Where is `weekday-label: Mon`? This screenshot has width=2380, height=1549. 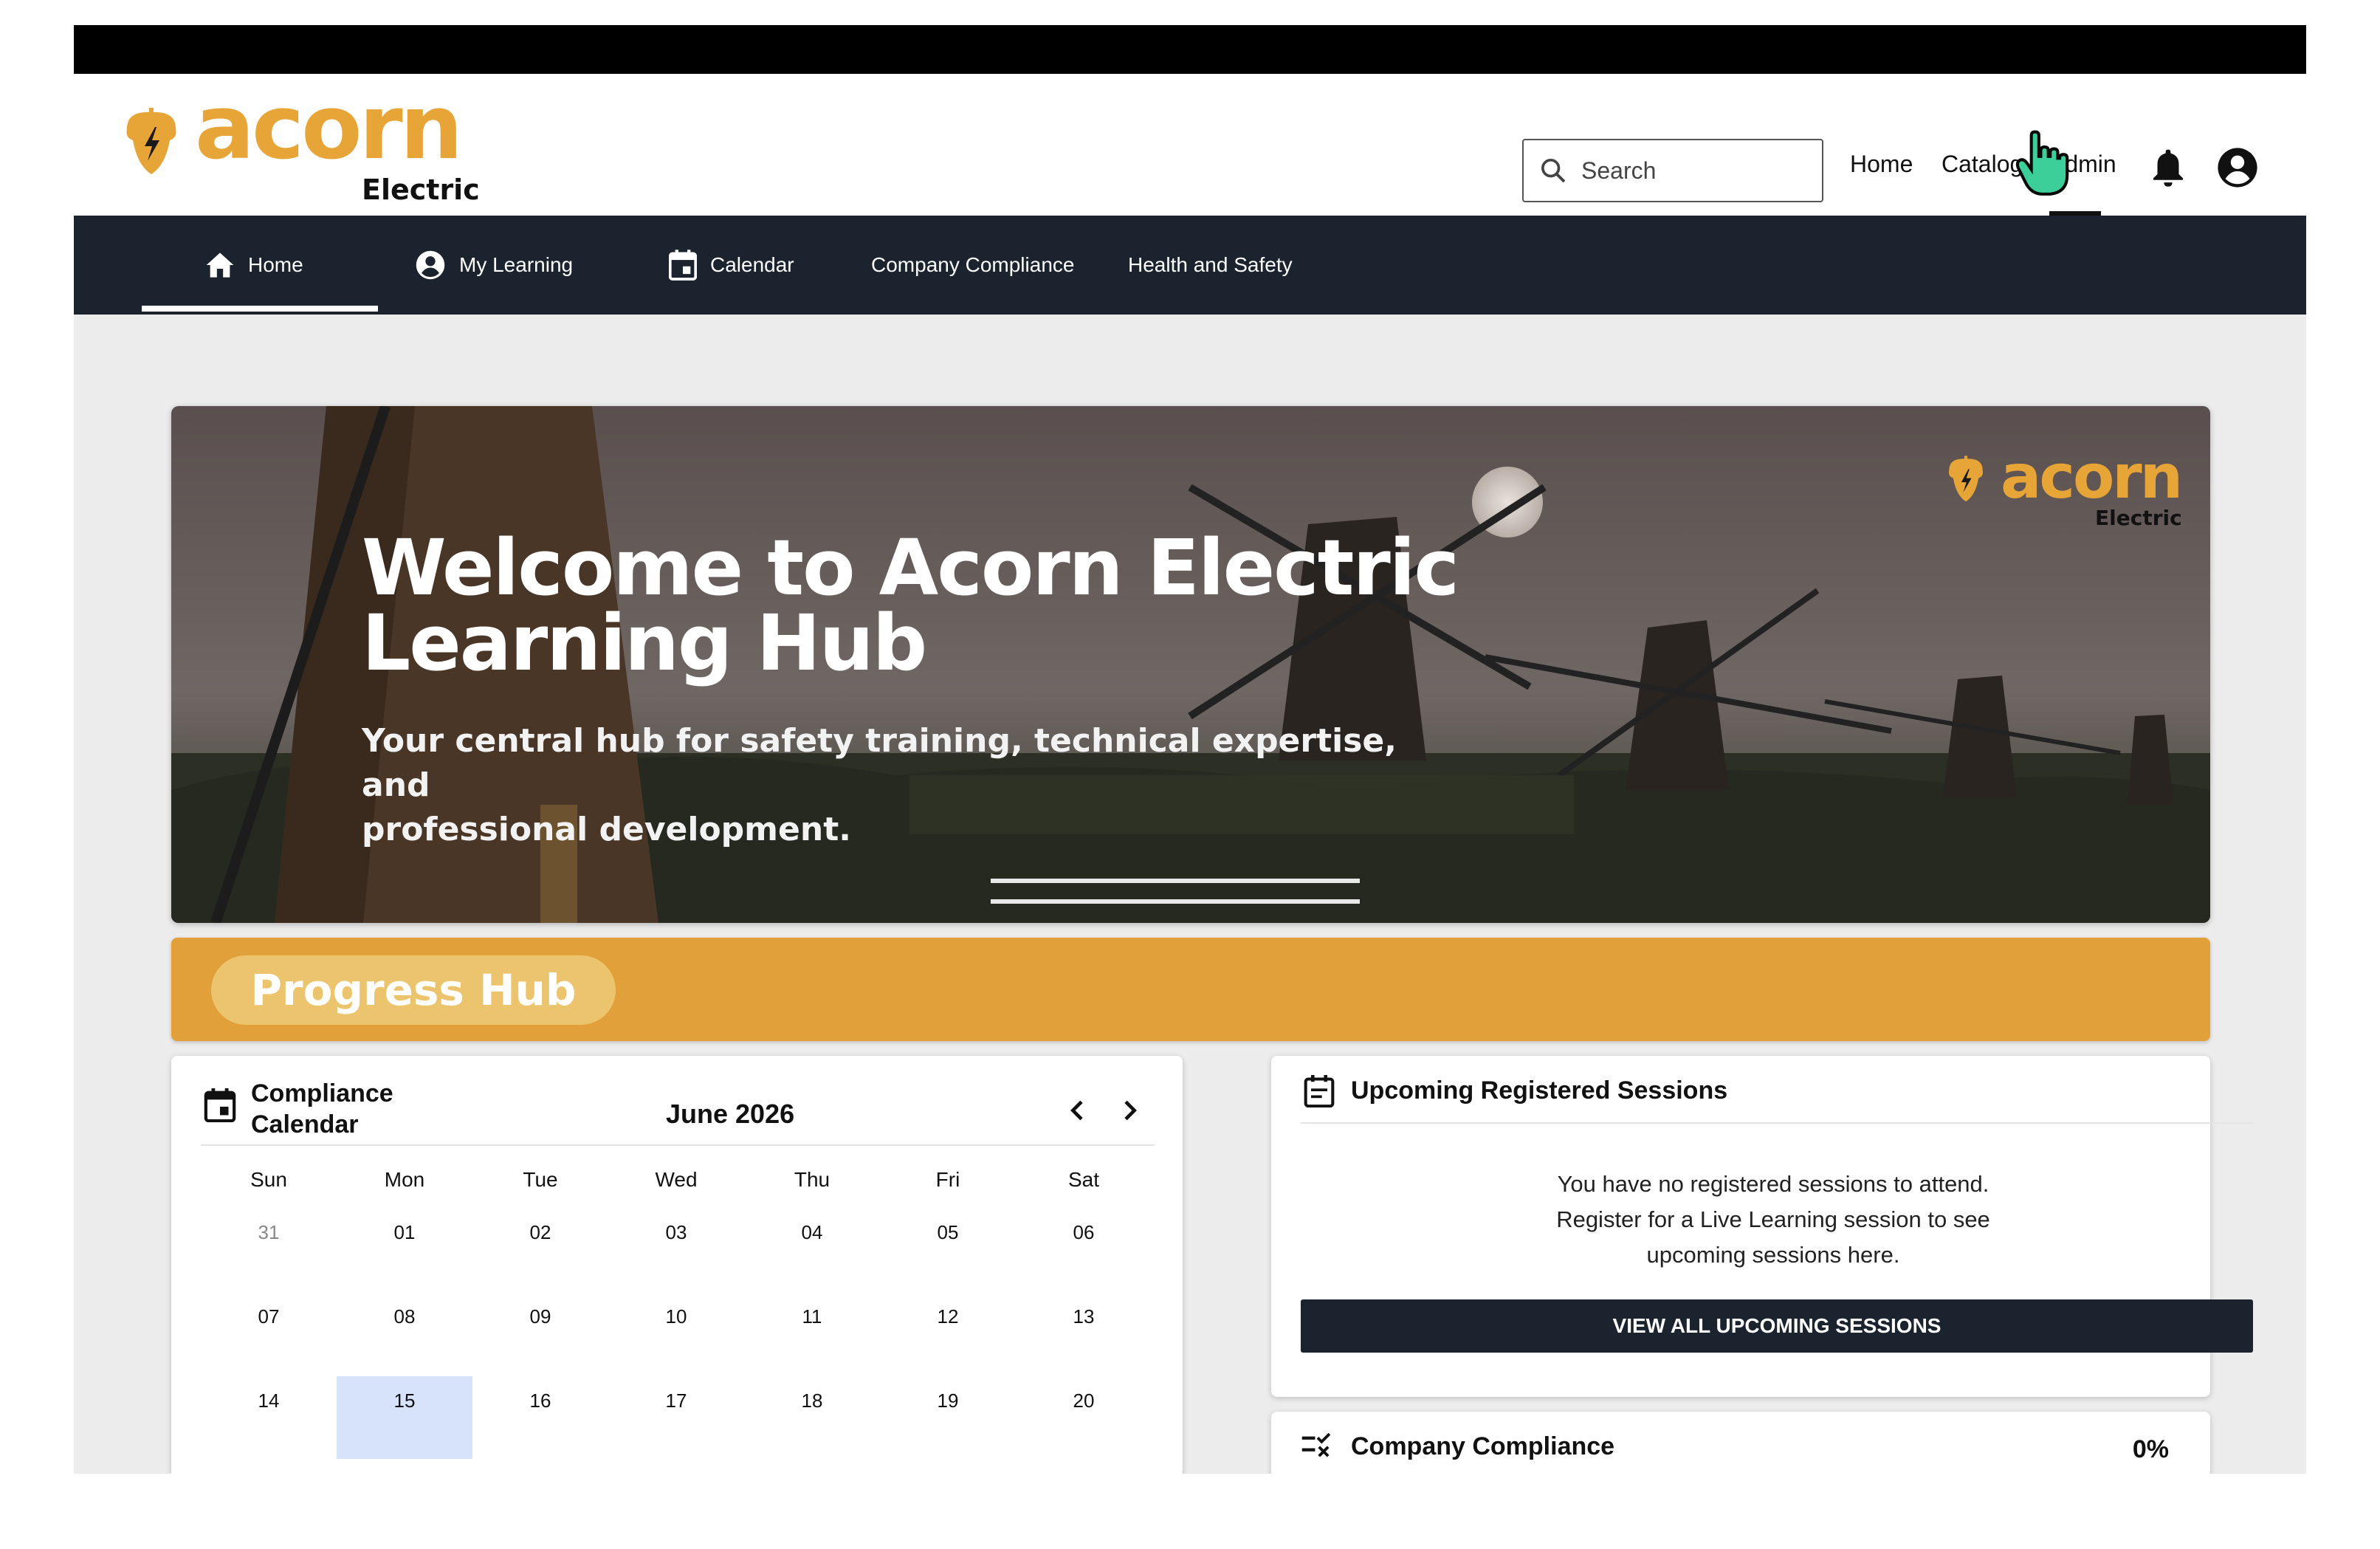 weekday-label: Mon is located at coordinates (404, 1179).